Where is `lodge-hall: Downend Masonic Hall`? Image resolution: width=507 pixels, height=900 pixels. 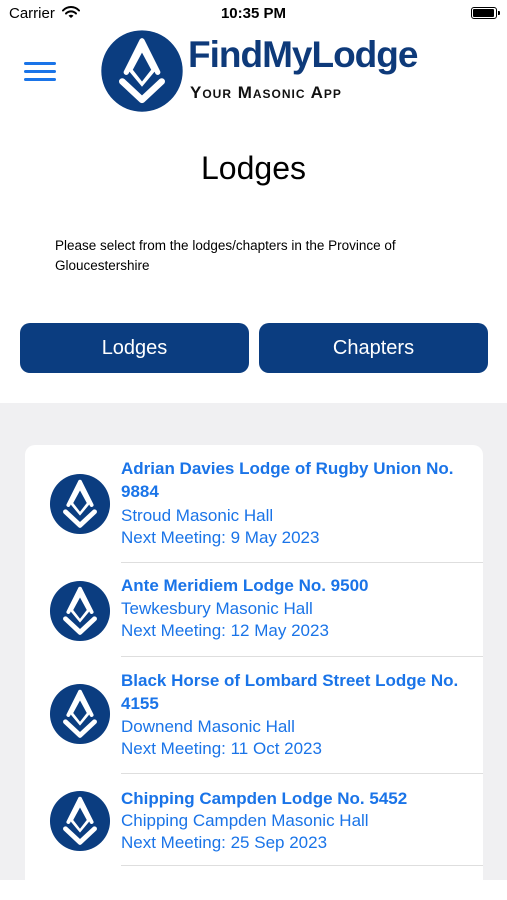 lodge-hall: Downend Masonic Hall is located at coordinates (208, 726).